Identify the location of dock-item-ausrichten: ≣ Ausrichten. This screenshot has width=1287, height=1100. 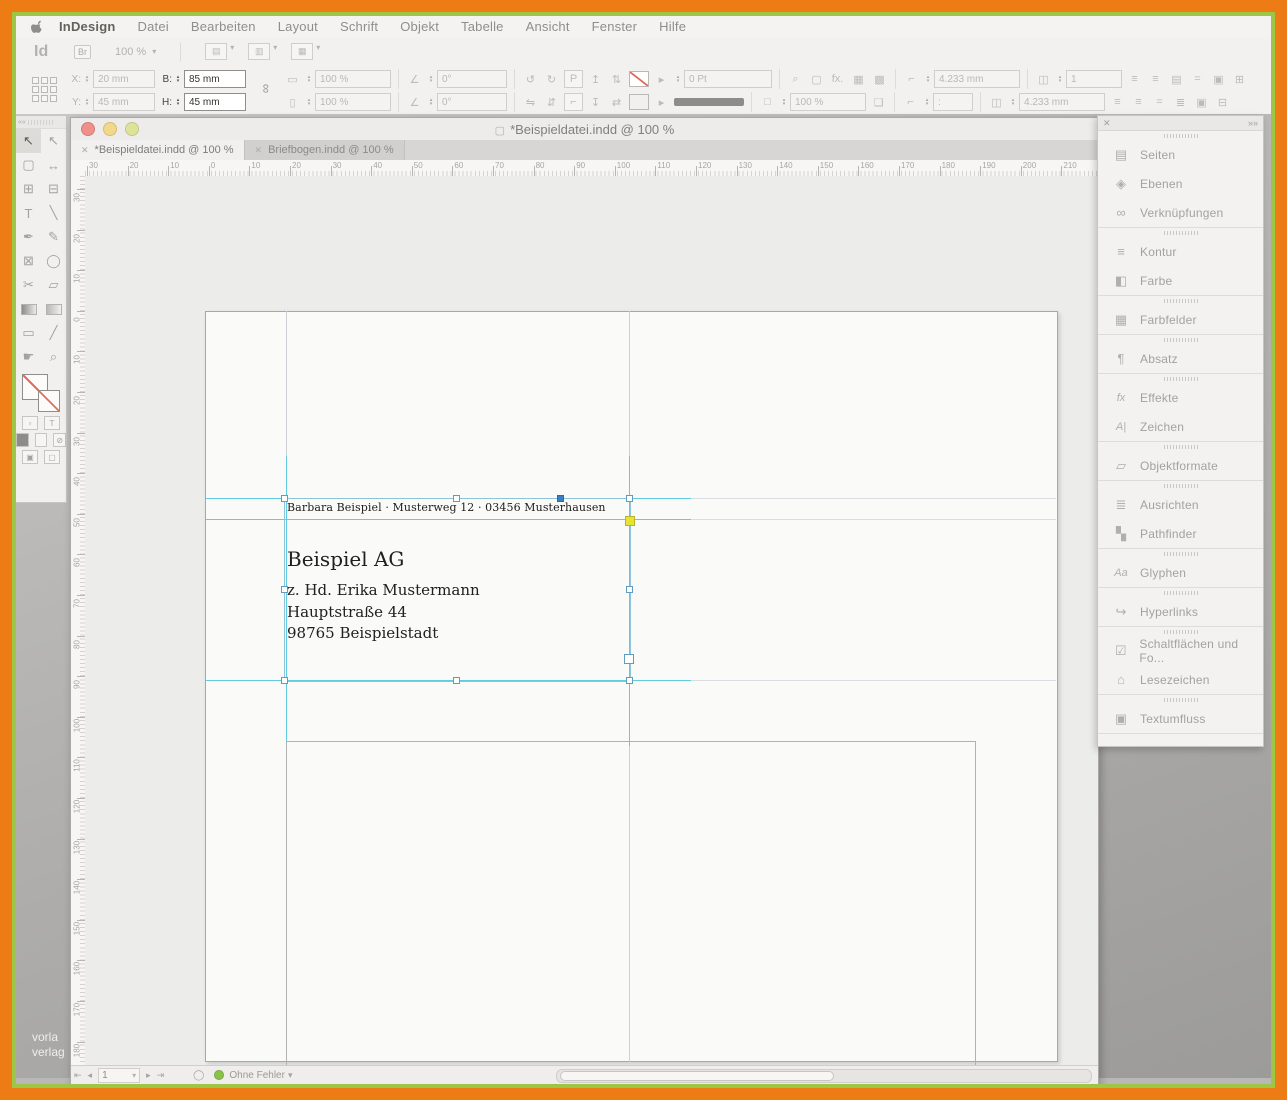
(1180, 504).